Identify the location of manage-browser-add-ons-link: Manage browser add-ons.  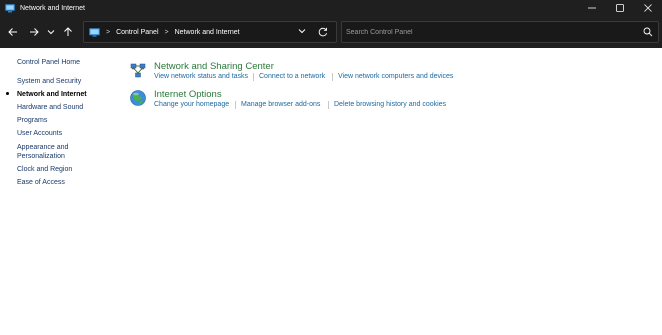
(280, 104).